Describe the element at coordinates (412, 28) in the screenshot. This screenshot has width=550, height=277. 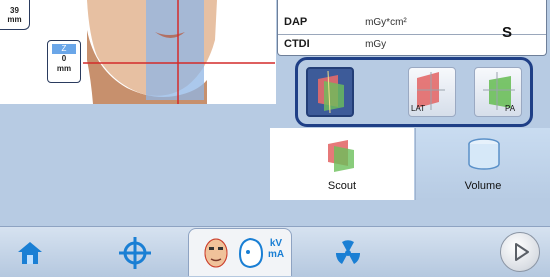
I see `dose-info-panel: DAP mGy*cm² CTDI mGy S` at that location.